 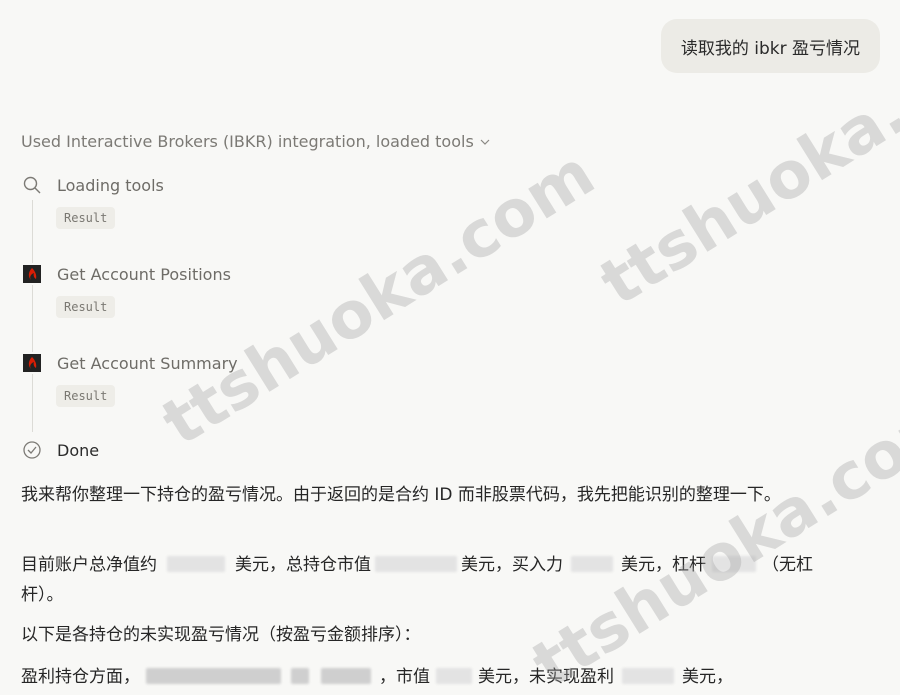 I want to click on chevron-down-icon, so click(x=485, y=142).